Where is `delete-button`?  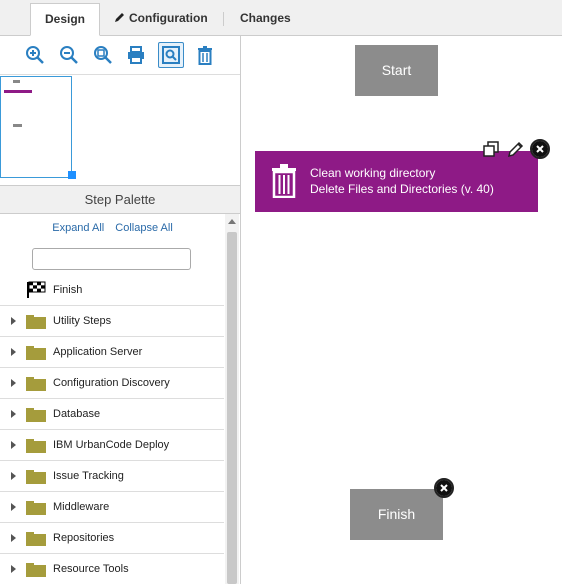
delete-button is located at coordinates (205, 55).